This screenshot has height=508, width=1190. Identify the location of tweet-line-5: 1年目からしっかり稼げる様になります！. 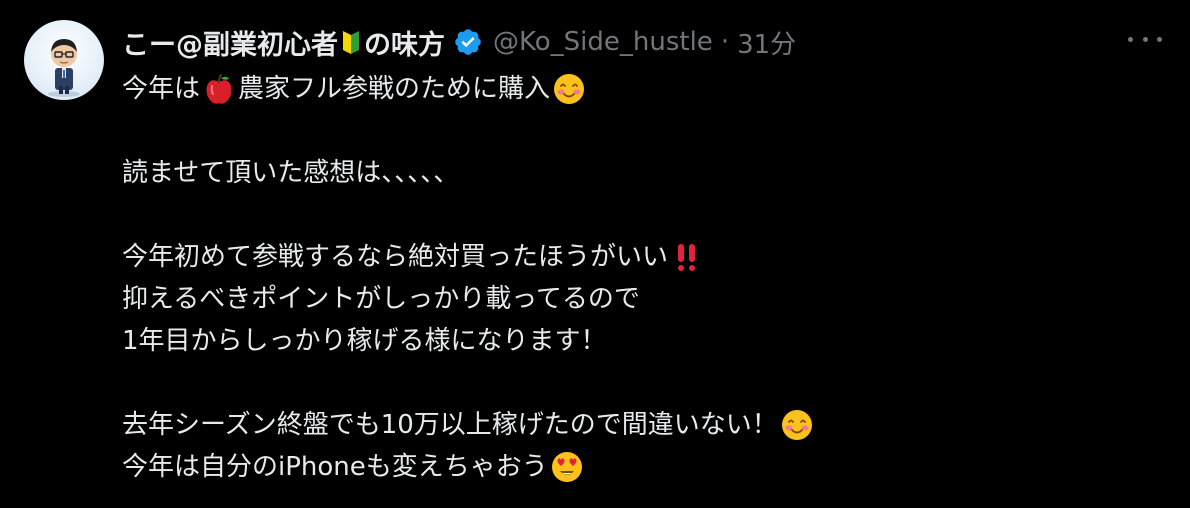
(364, 341).